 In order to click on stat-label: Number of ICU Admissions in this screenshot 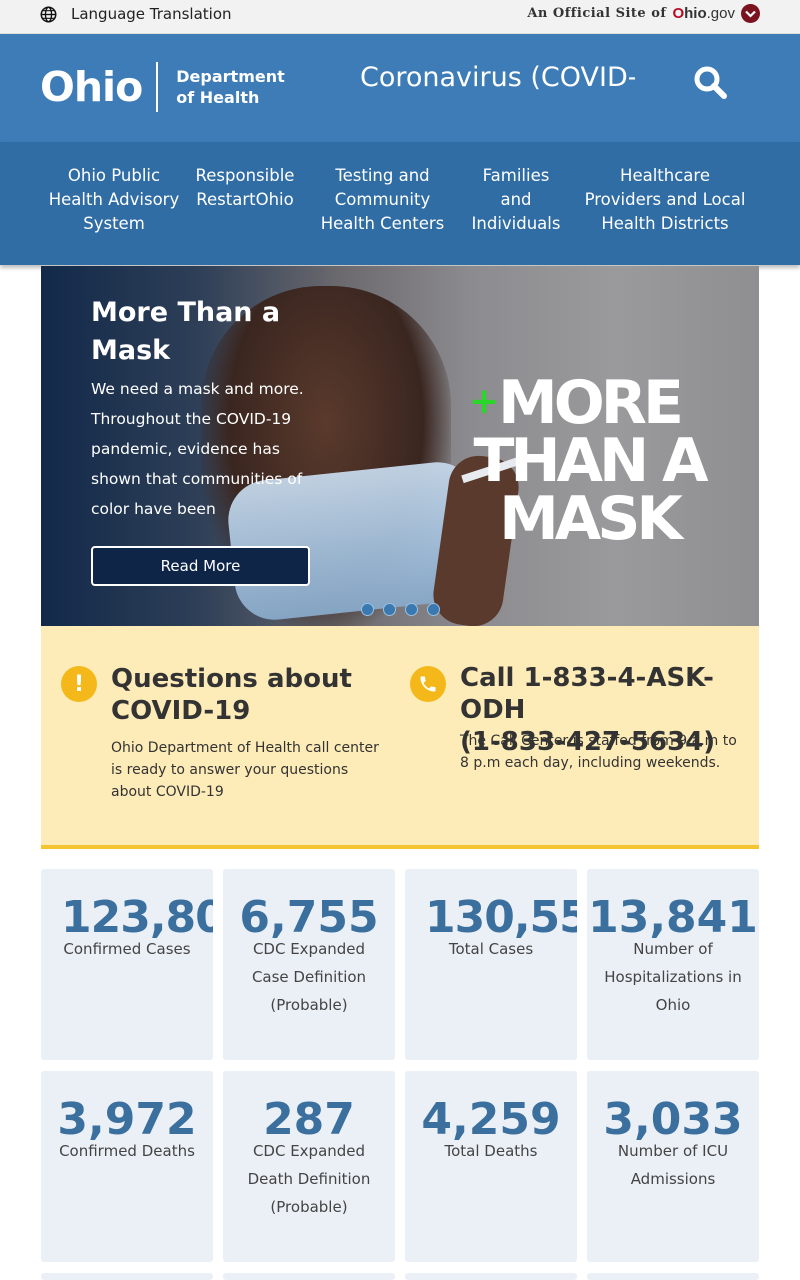, I will do `click(673, 1165)`.